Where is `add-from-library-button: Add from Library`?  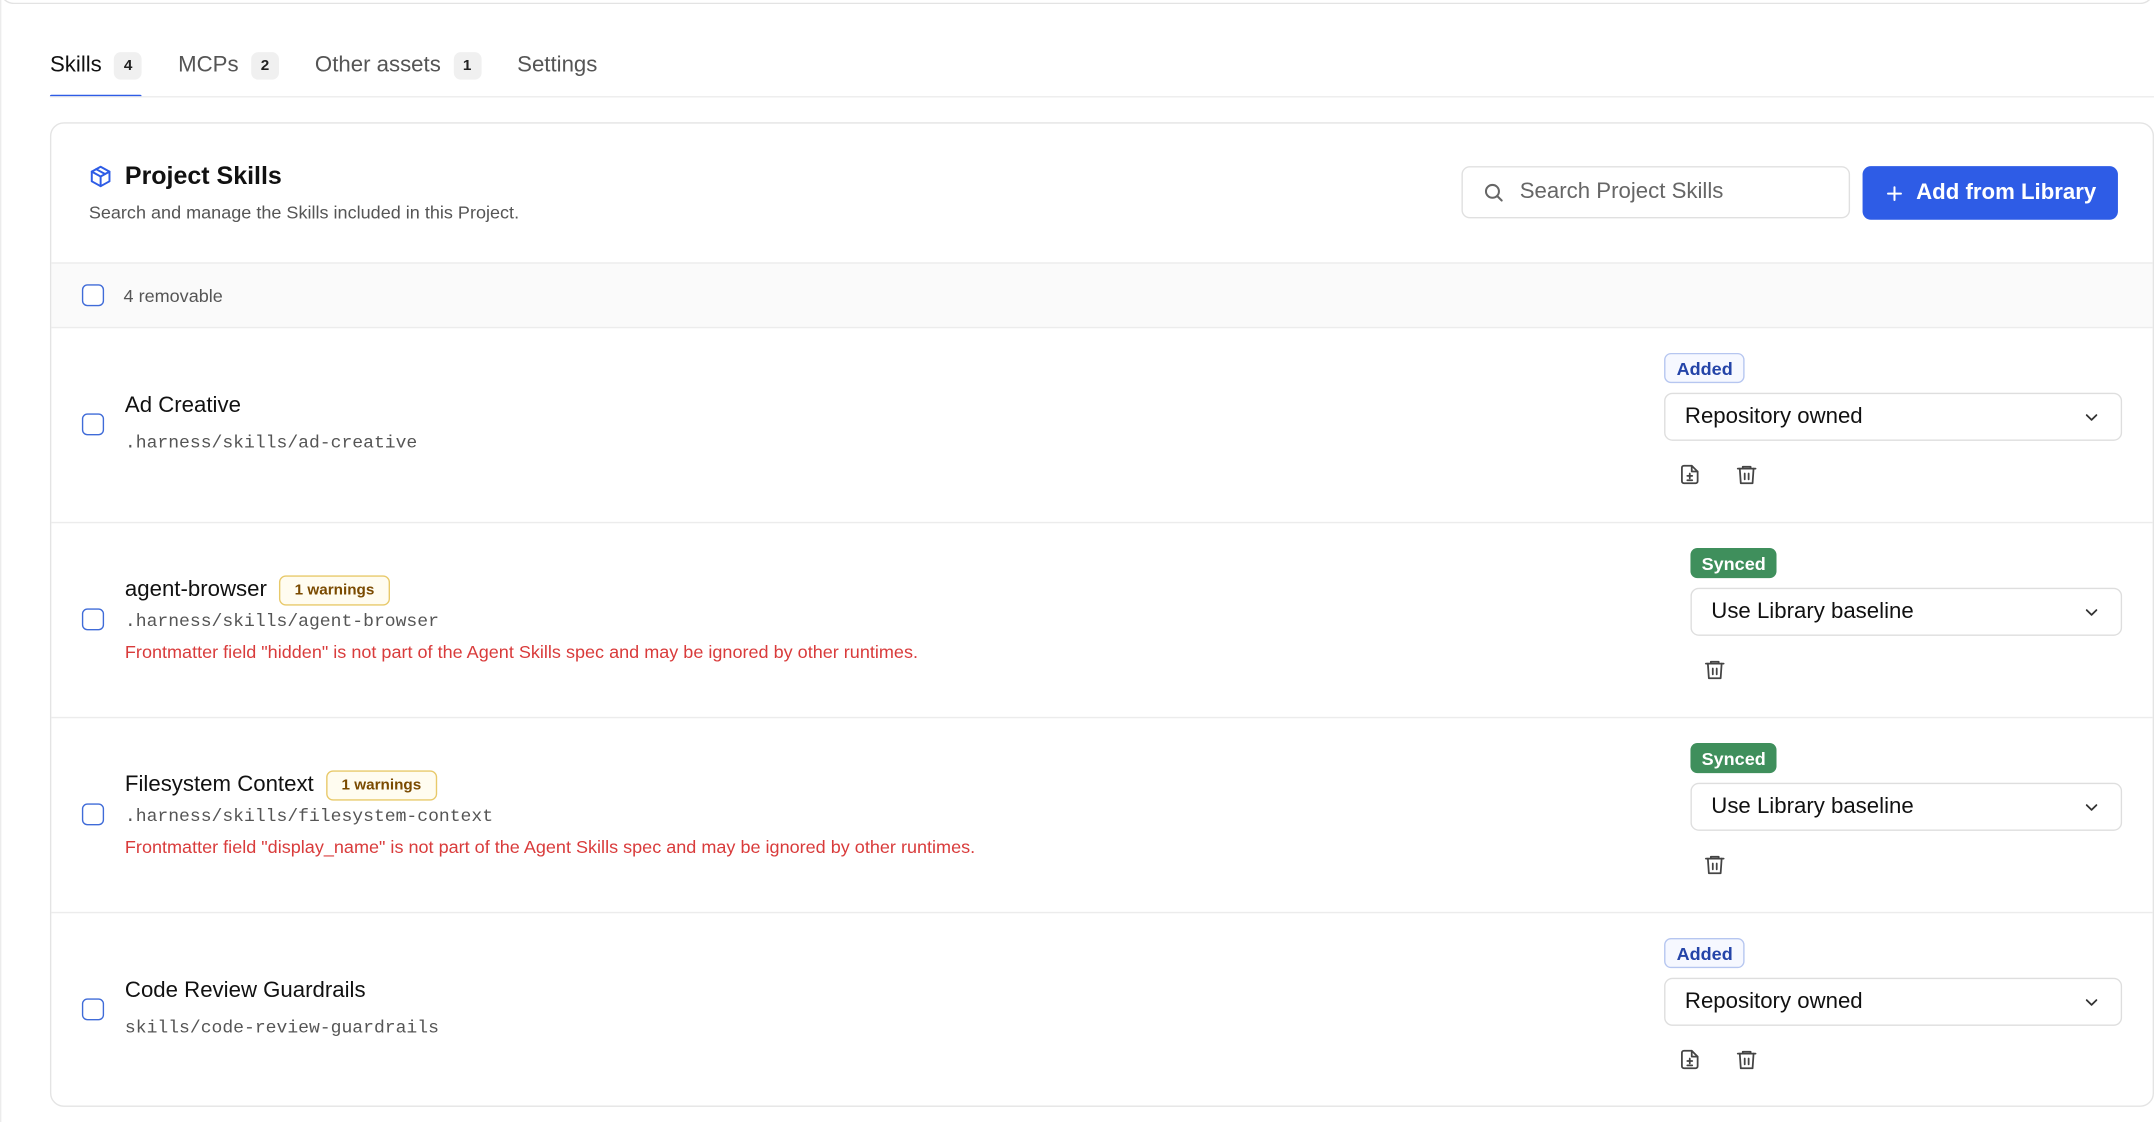 add-from-library-button: Add from Library is located at coordinates (1990, 193).